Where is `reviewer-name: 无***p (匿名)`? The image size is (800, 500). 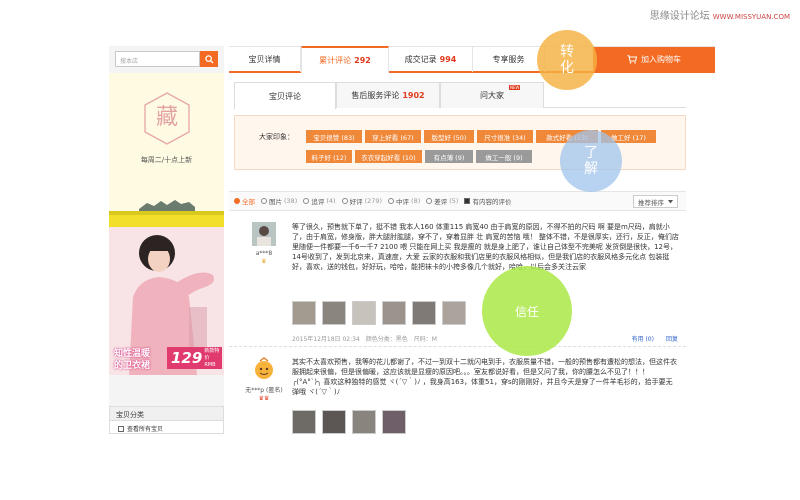 reviewer-name: 无***p (匿名) is located at coordinates (264, 389).